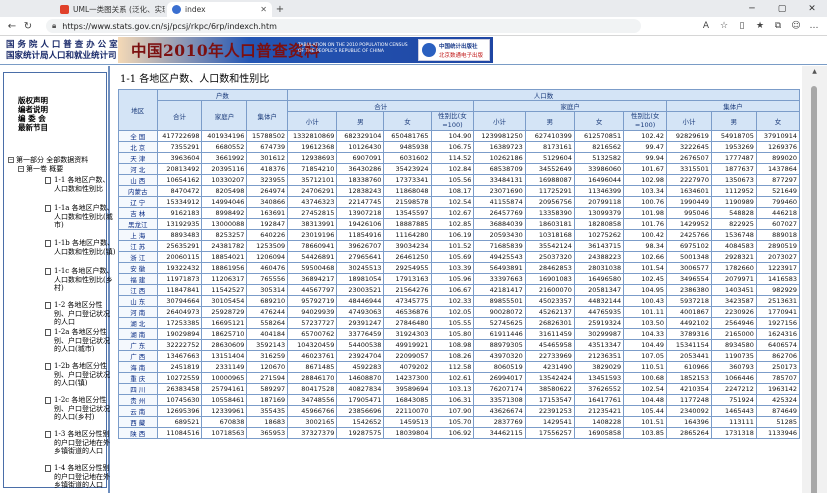 The height and width of the screenshot is (493, 827). I want to click on value-cell: 99.47, so click(645, 147).